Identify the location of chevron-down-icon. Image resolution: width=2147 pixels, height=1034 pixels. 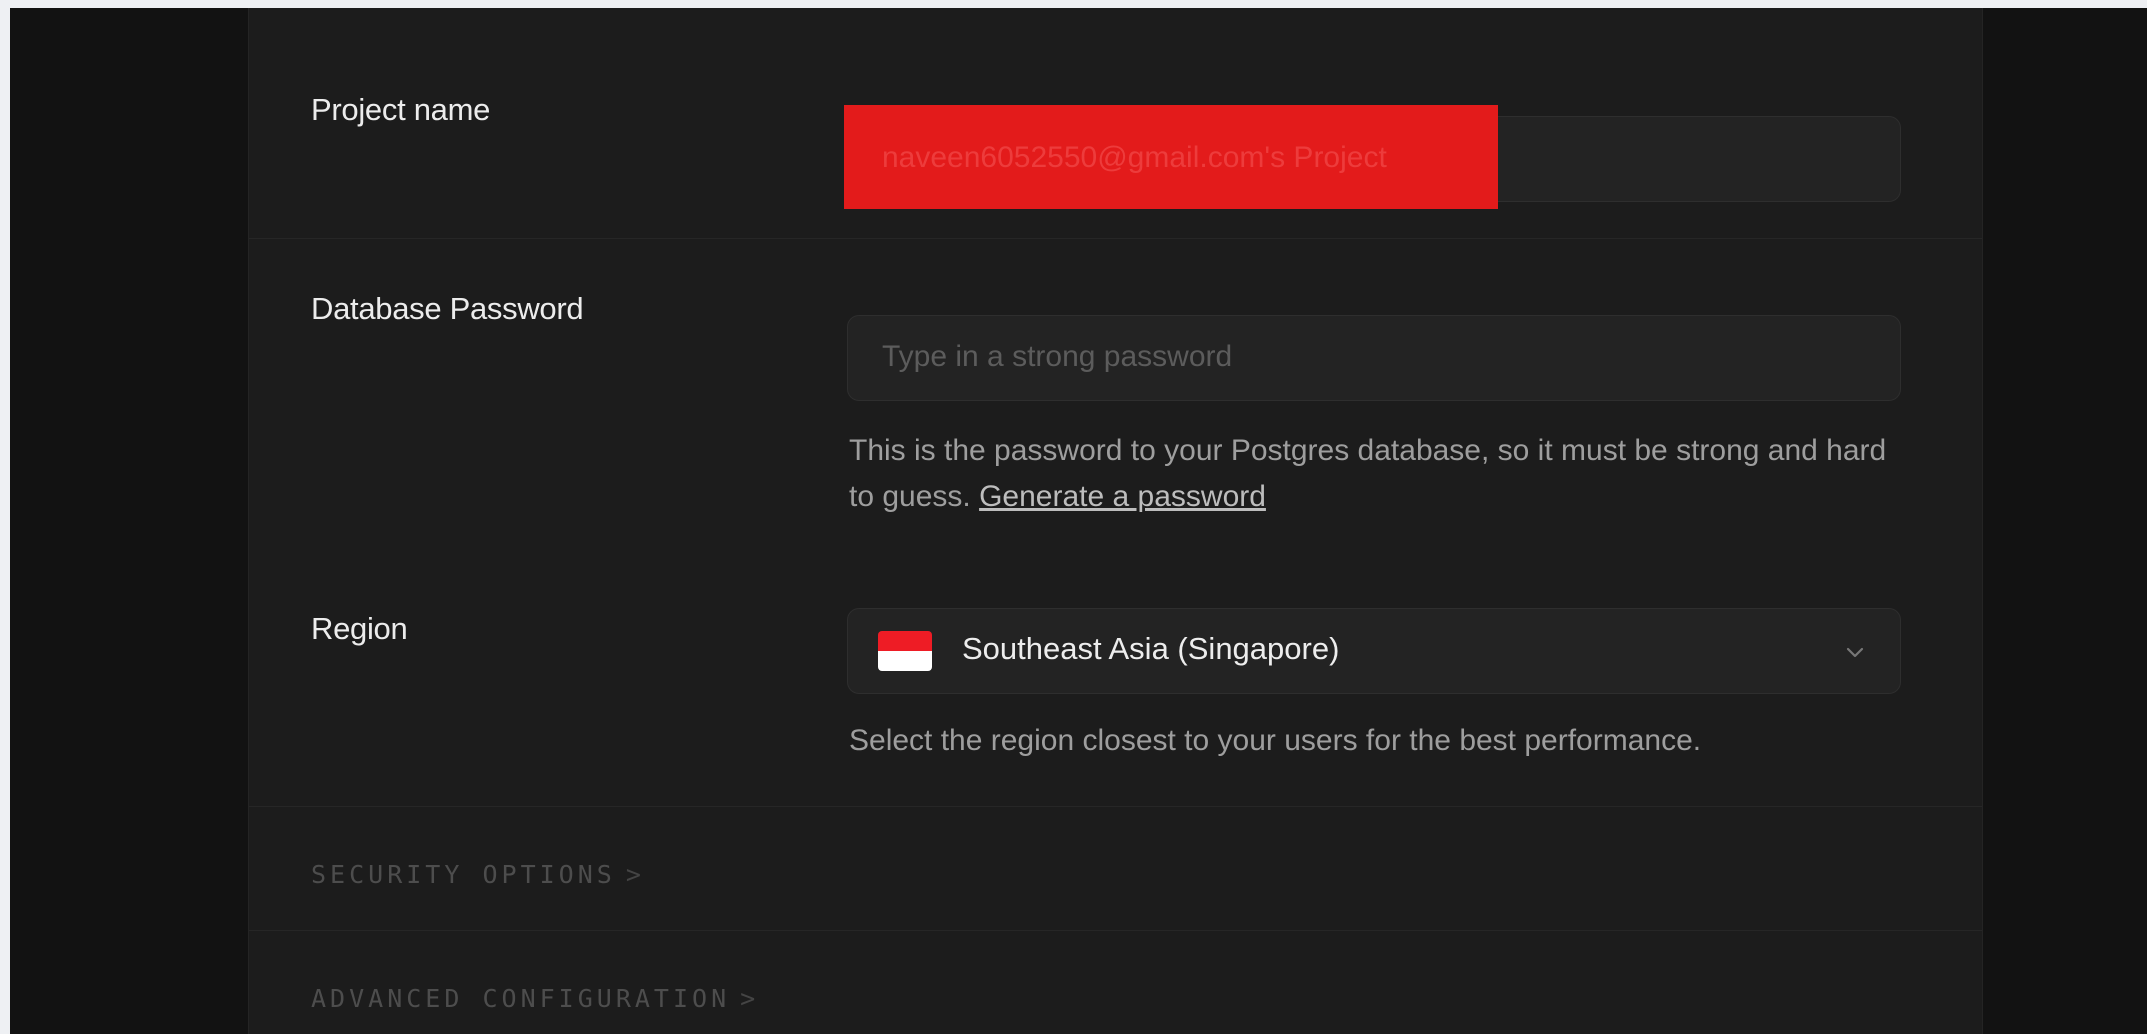
(1855, 652).